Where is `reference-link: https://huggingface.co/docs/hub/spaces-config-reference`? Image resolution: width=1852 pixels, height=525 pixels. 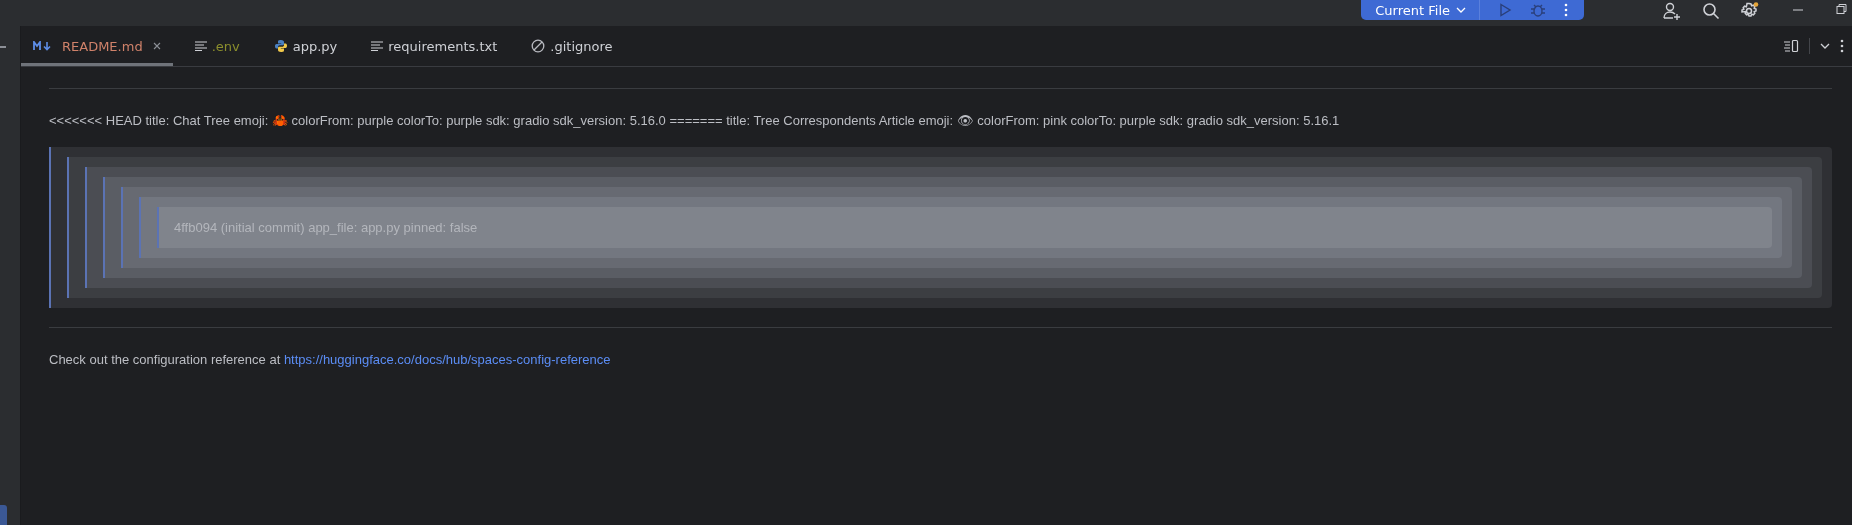 reference-link: https://huggingface.co/docs/hub/spaces-config-reference is located at coordinates (447, 359).